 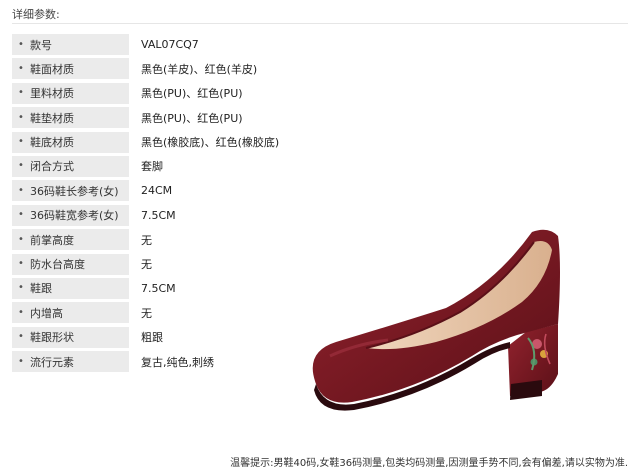 I want to click on title-divider, so click(x=320, y=23).